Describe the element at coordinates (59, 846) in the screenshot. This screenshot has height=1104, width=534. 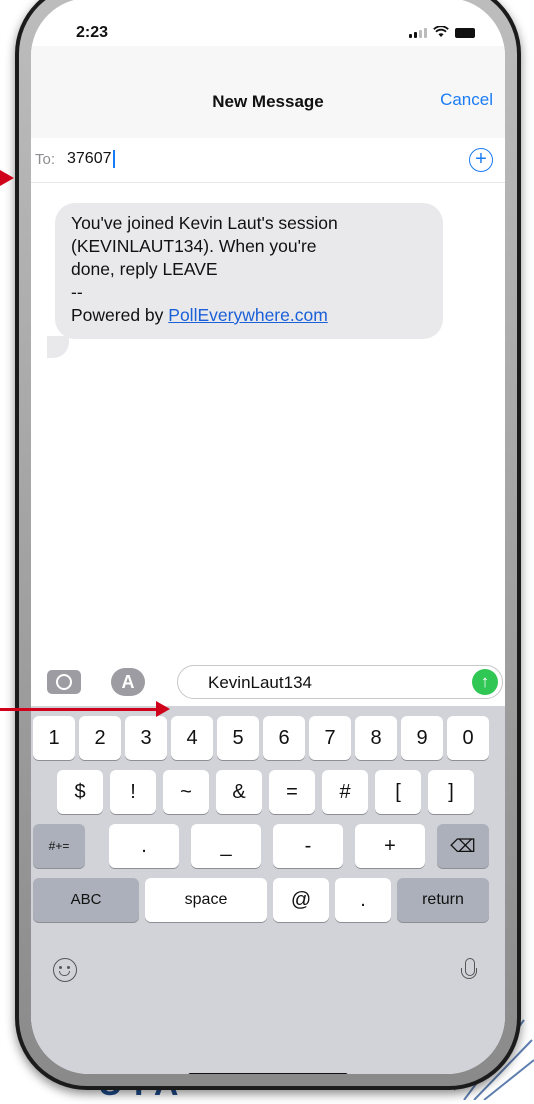
I see `symbols-shift-key: #+=` at that location.